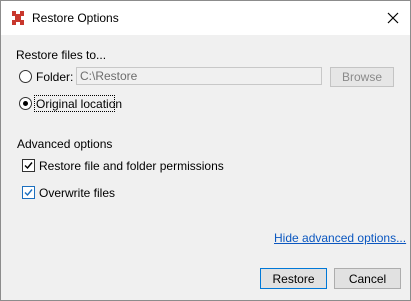 This screenshot has height=301, width=411. What do you see at coordinates (79, 104) in the screenshot?
I see `original-location-label: Original location` at bounding box center [79, 104].